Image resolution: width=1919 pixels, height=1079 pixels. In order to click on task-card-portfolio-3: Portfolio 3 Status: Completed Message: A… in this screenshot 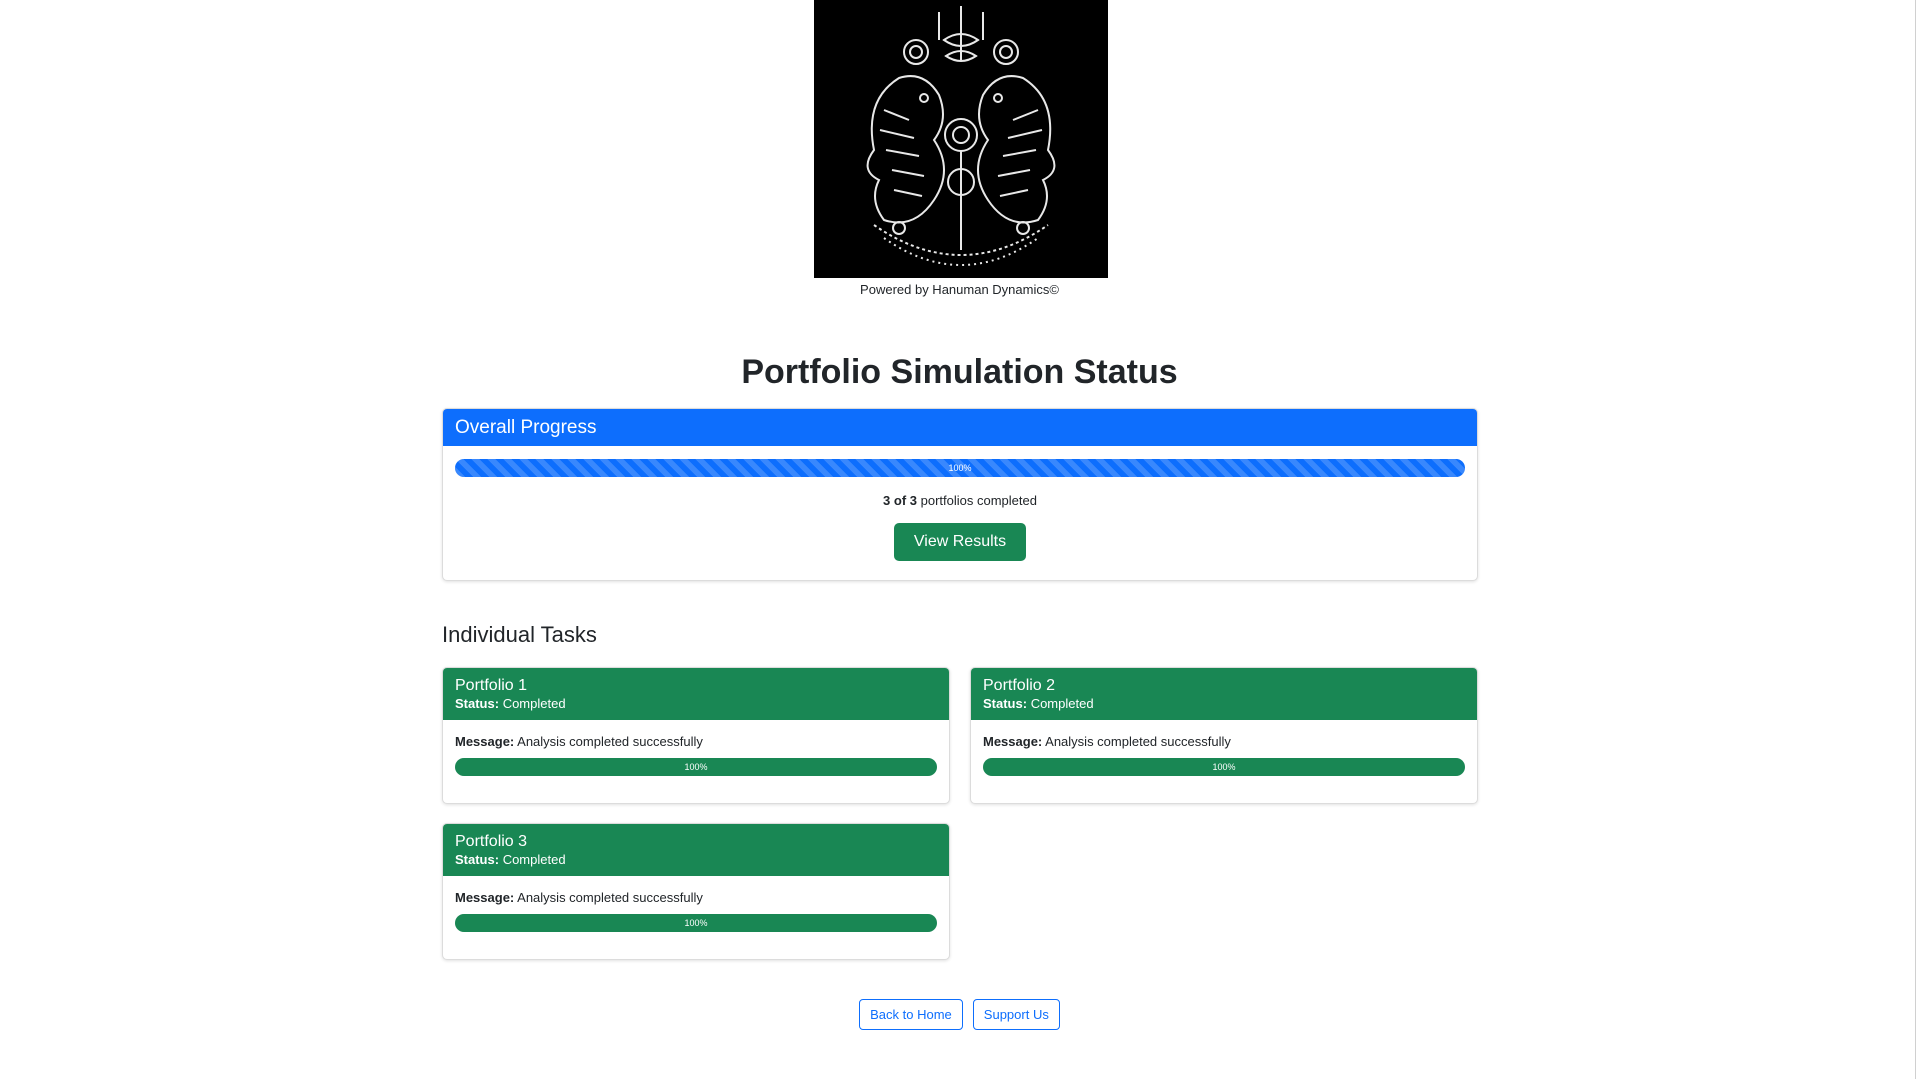, I will do `click(696, 891)`.